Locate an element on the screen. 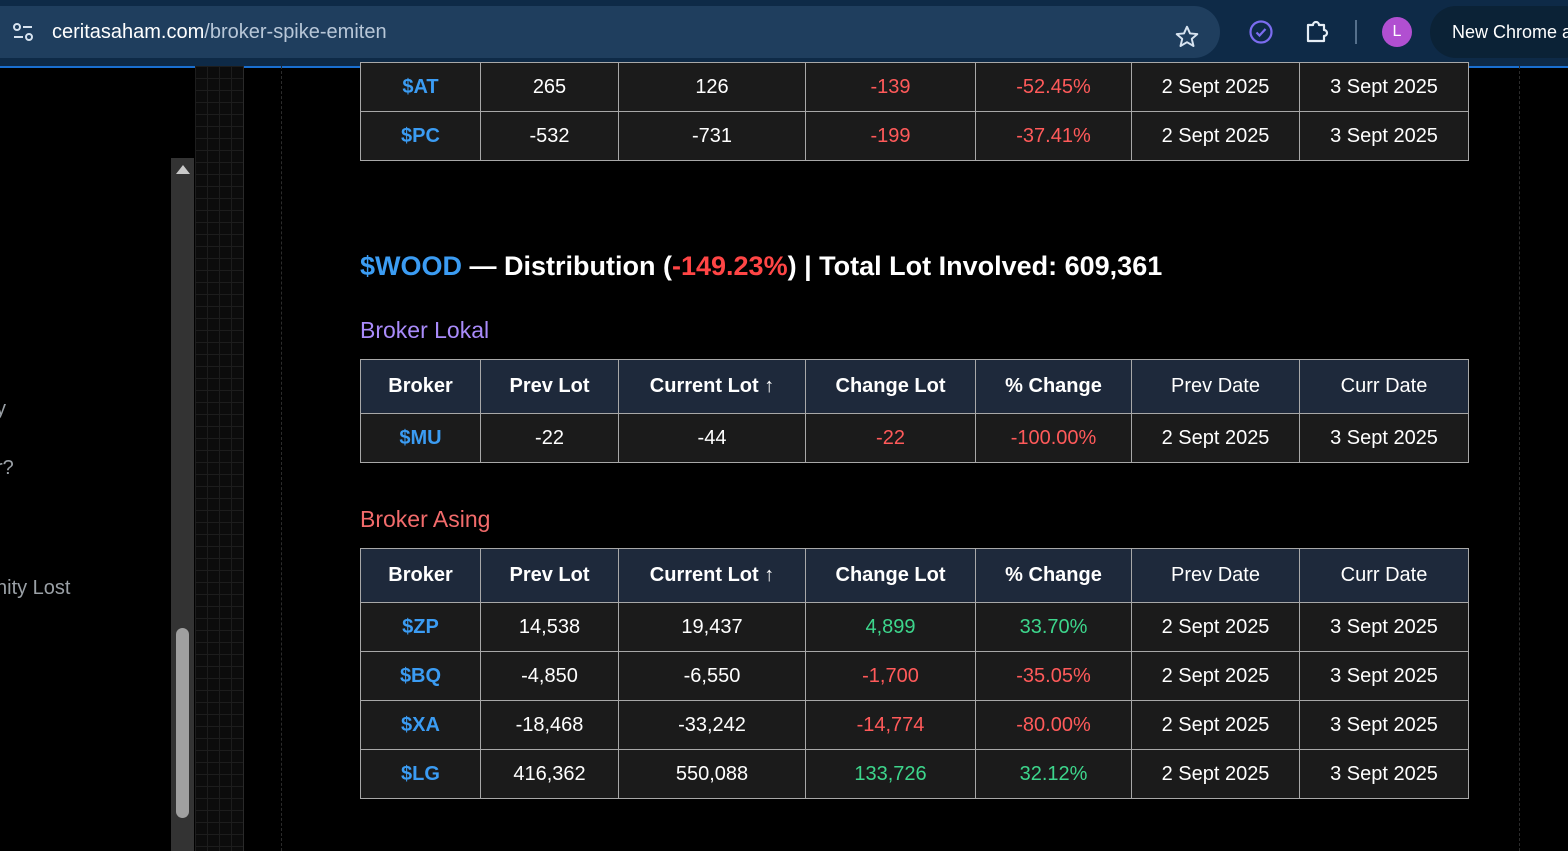  url-path: /broker-spike-emiten is located at coordinates (295, 32).